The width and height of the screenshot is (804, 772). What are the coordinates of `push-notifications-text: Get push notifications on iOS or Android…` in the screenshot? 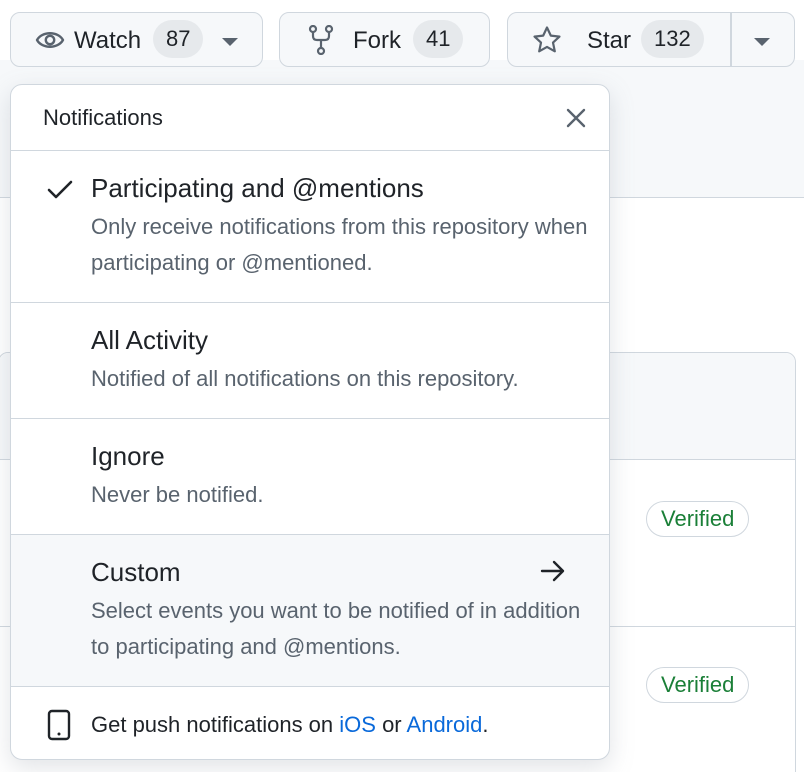 It's located at (290, 725).